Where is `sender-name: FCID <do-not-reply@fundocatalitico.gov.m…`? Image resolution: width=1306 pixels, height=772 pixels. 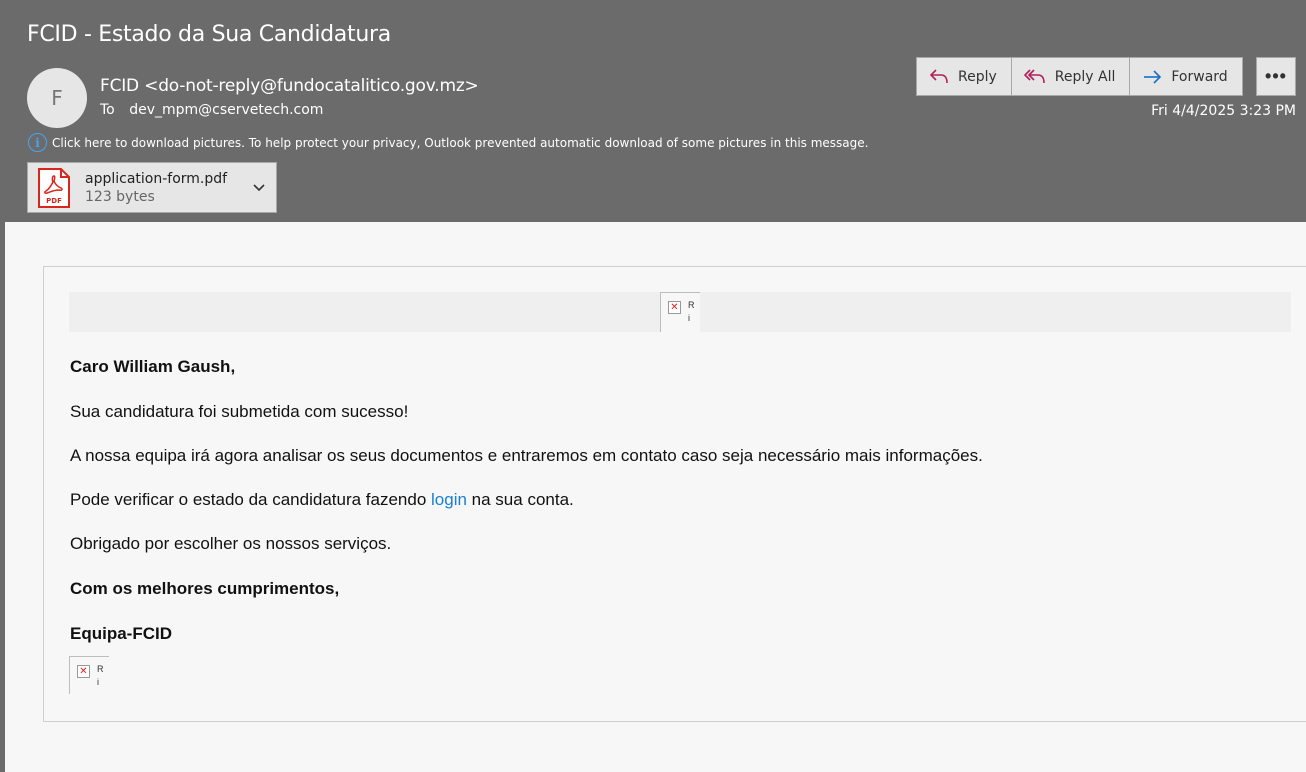 sender-name: FCID <do-not-reply@fundocatalitico.gov.m… is located at coordinates (289, 86).